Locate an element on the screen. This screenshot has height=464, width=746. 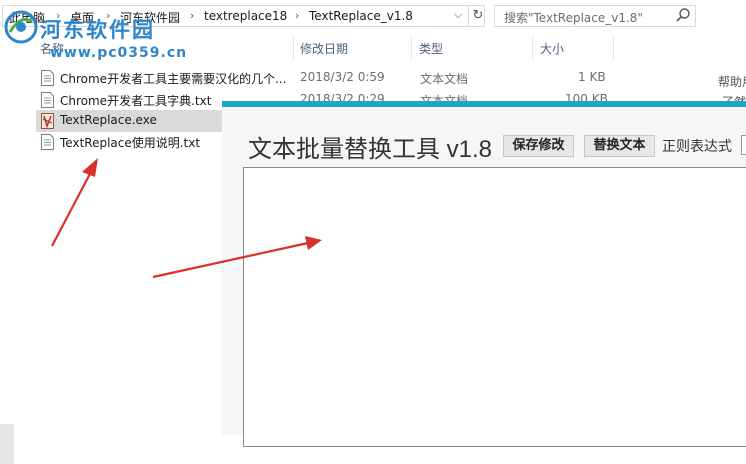
search-box: 搜索"TextReplace_v1.8" is located at coordinates (595, 16).